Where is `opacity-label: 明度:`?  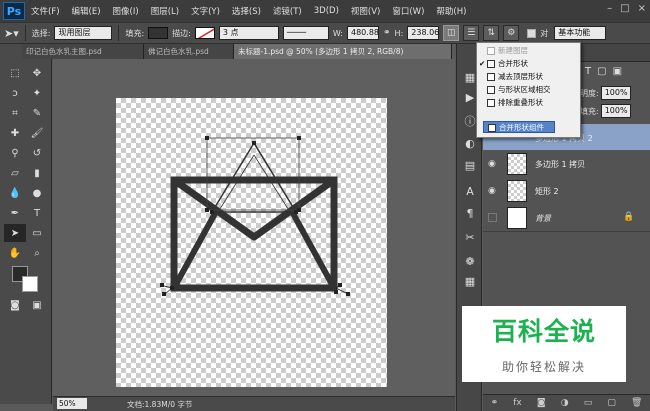 opacity-label: 明度: is located at coordinates (589, 93).